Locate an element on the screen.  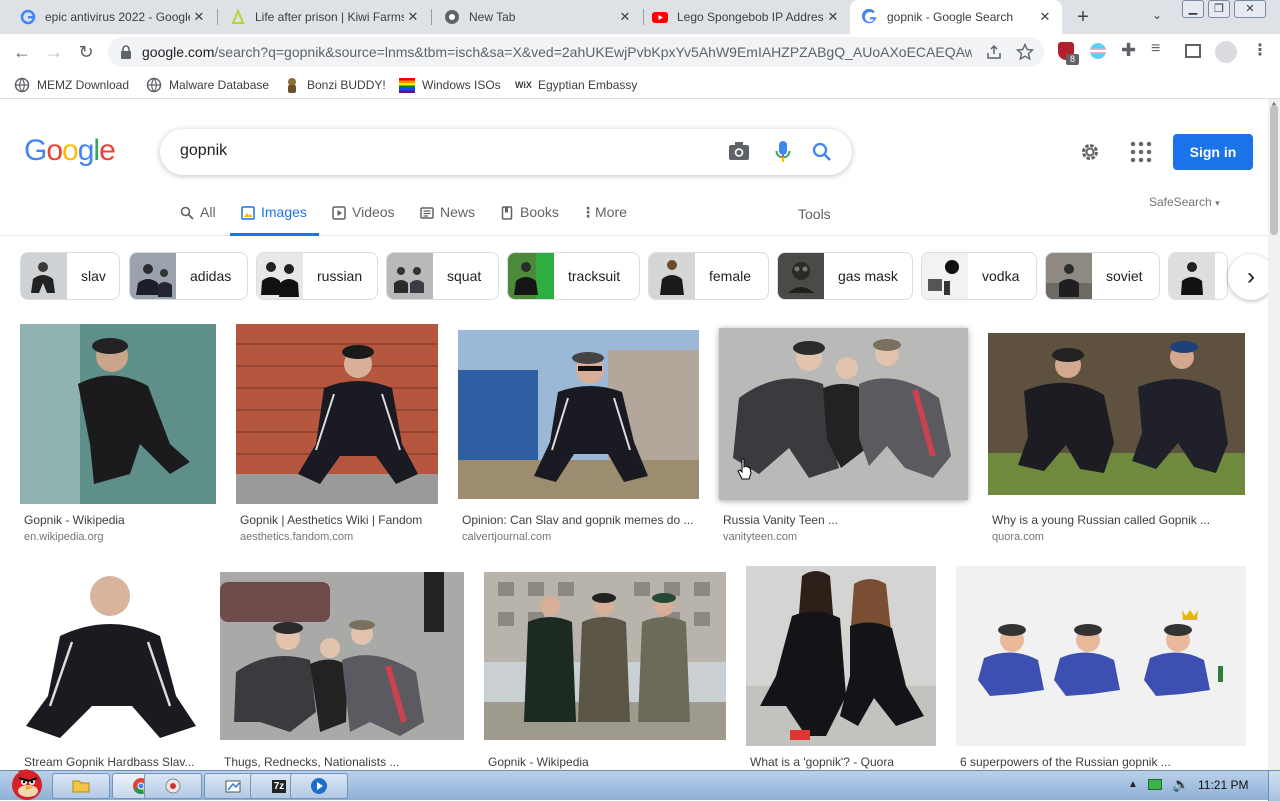
show-desktop-button is located at coordinates (1274, 786).